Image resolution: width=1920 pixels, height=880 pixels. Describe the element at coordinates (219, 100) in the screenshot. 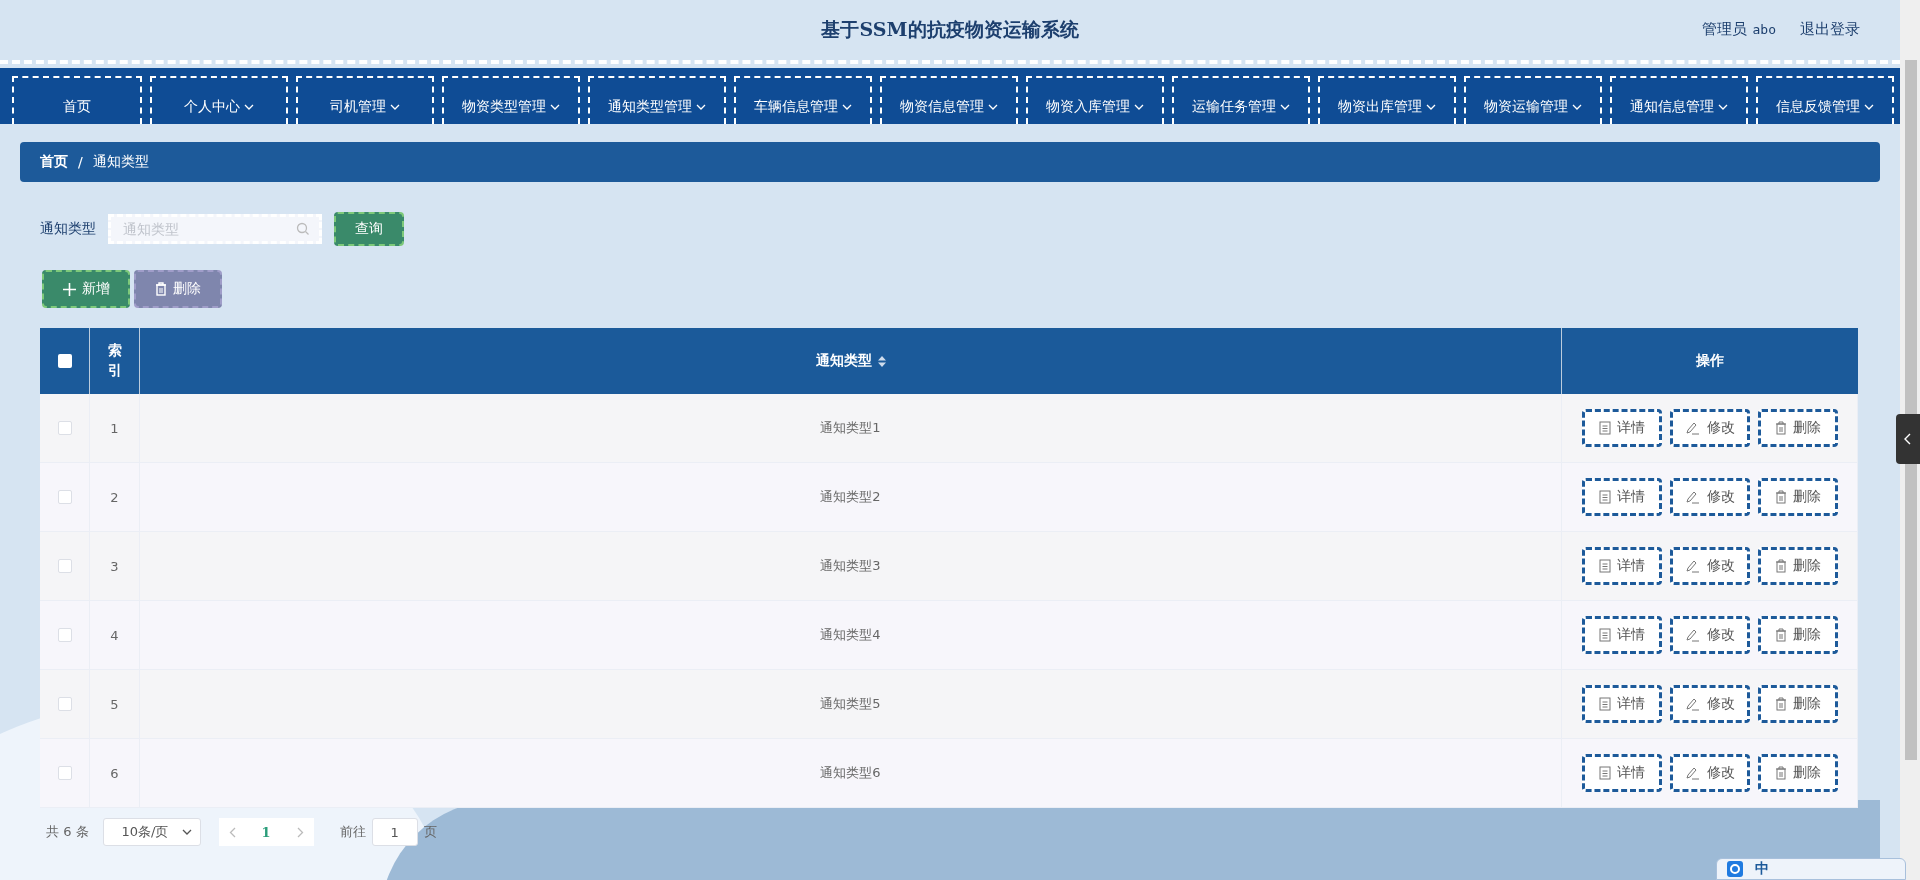

I see `nav-tab: 个人中心` at that location.